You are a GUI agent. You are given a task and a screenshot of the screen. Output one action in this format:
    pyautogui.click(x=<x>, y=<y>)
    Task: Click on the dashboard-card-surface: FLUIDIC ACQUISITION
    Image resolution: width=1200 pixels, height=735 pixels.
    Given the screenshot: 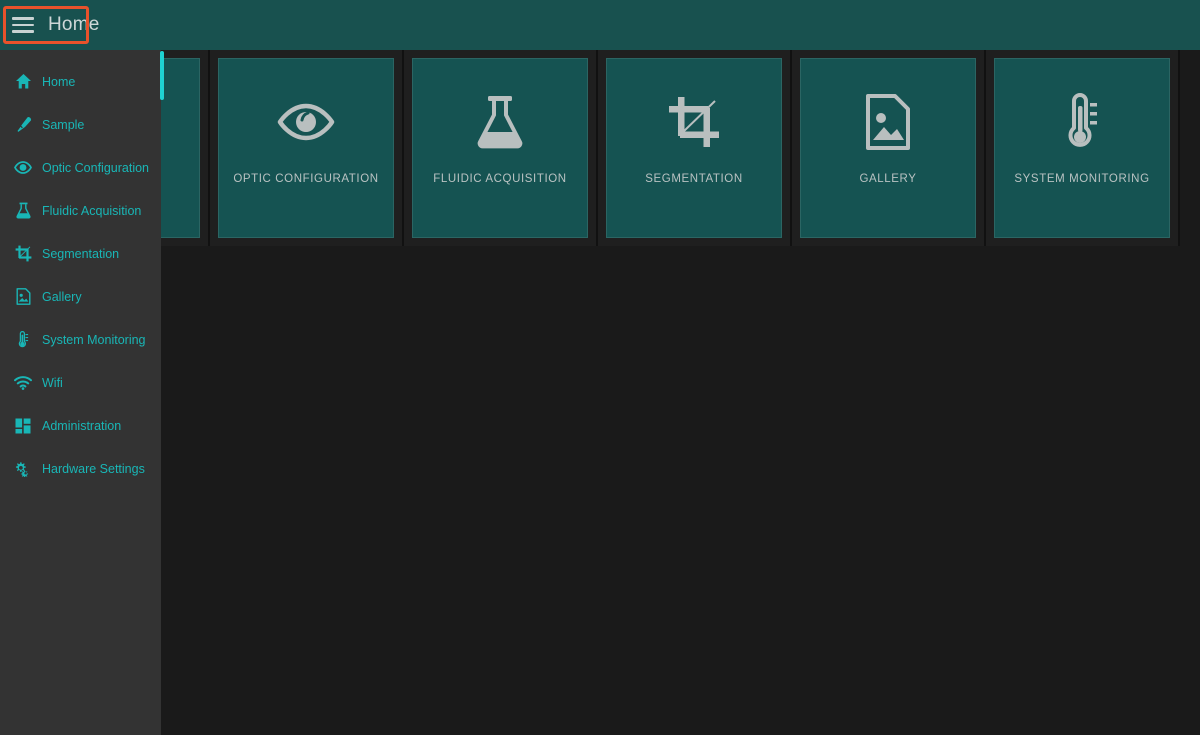 What is the action you would take?
    pyautogui.click(x=500, y=148)
    